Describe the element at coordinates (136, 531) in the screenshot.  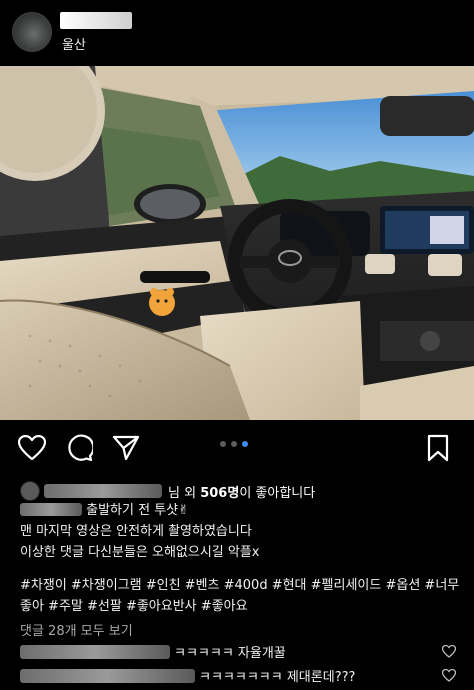
I see `caption-line-2: 맨 마지막 영상은 안전하게 촬영하였습니다` at that location.